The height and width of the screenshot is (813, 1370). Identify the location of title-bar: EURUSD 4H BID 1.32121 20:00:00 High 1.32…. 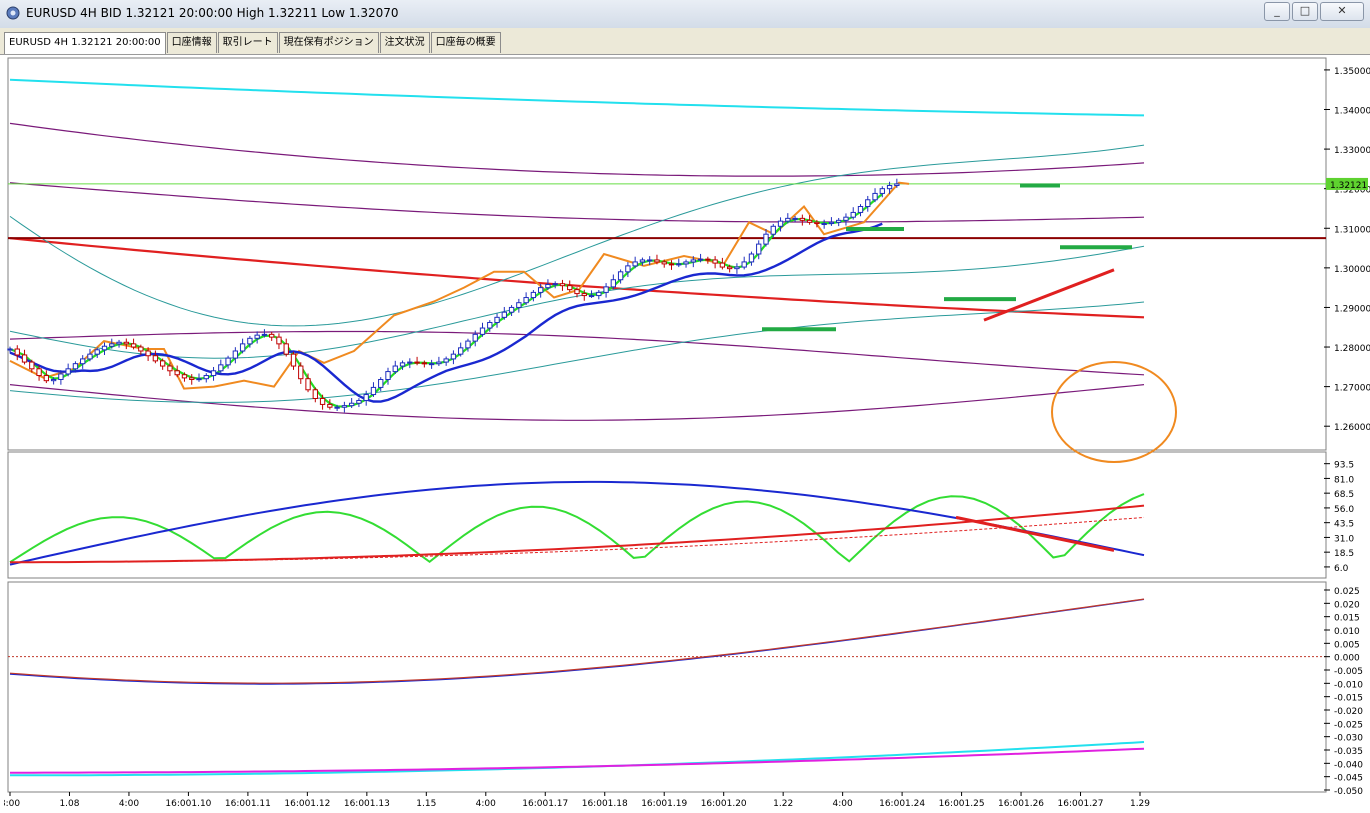
(685, 14).